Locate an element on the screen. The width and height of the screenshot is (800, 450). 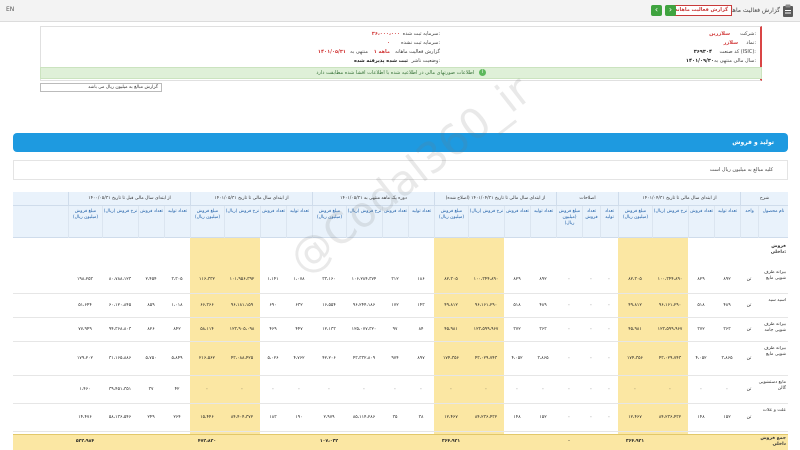
column-header-7: تعداد فروش is located at coordinates (591, 222).